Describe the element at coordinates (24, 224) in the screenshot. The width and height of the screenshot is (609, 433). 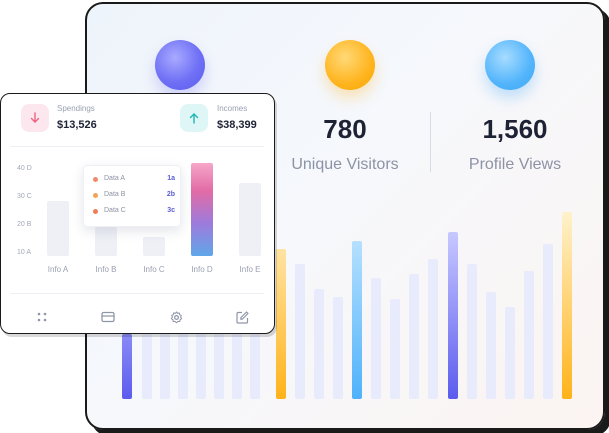
I see `y-tick: 20 B` at that location.